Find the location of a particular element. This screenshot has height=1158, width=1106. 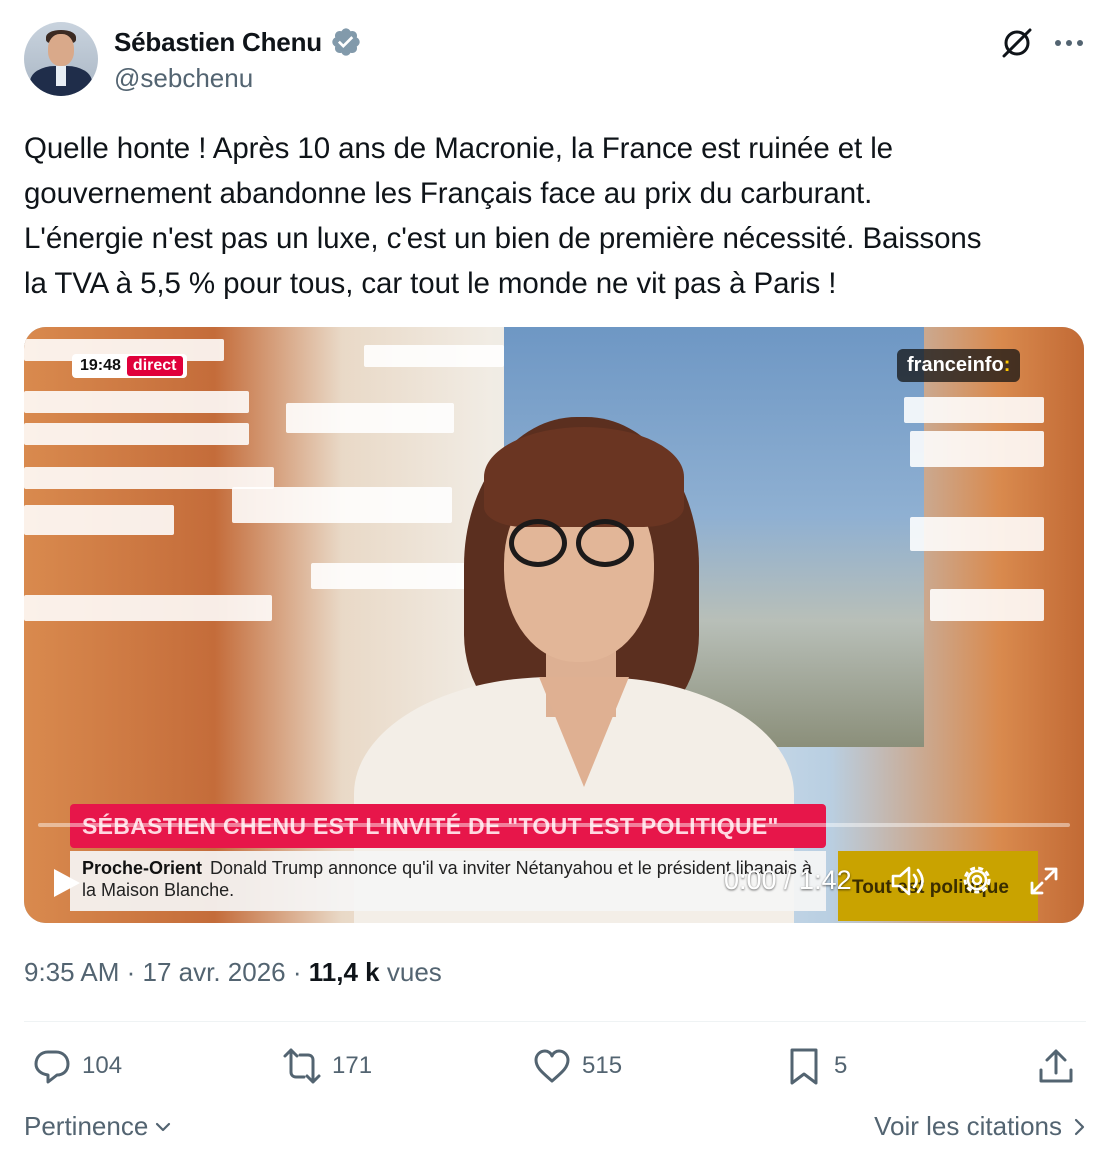

share-icon is located at coordinates (1056, 1066).